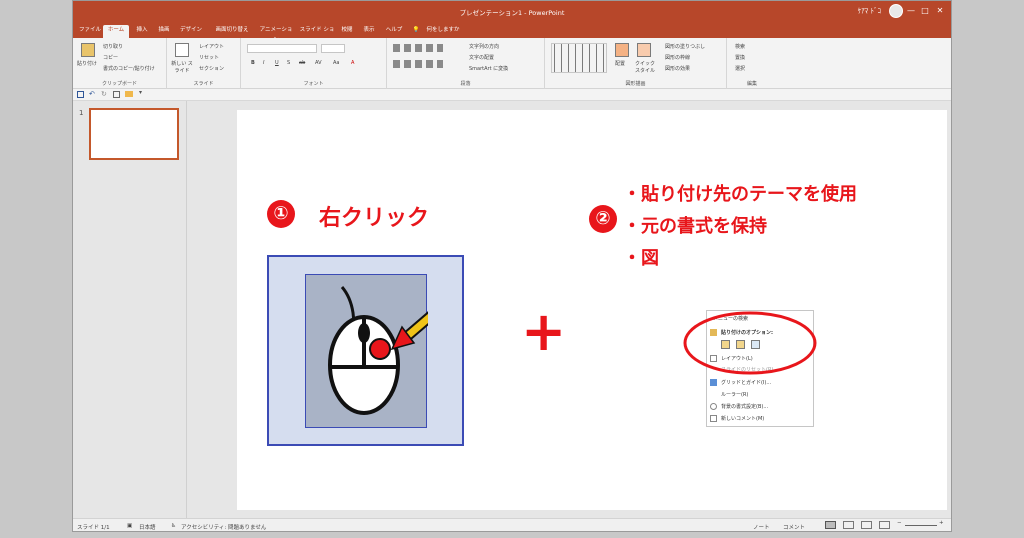 This screenshot has width=1024, height=538. Describe the element at coordinates (134, 134) in the screenshot. I see `slide-thumbnail` at that location.